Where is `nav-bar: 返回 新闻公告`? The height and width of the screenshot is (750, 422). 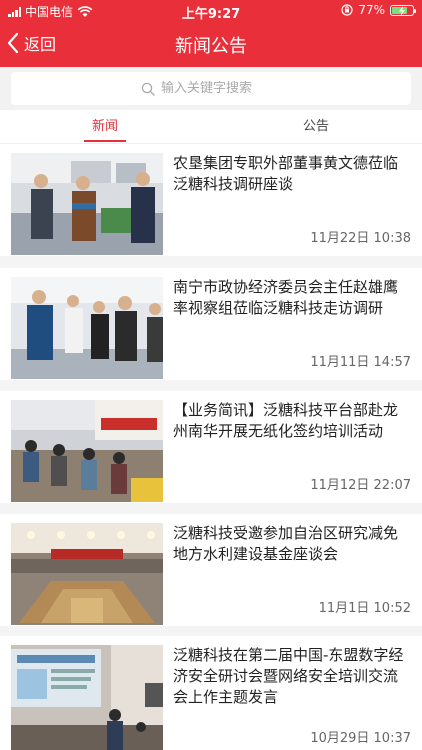 nav-bar: 返回 新闻公告 is located at coordinates (211, 44).